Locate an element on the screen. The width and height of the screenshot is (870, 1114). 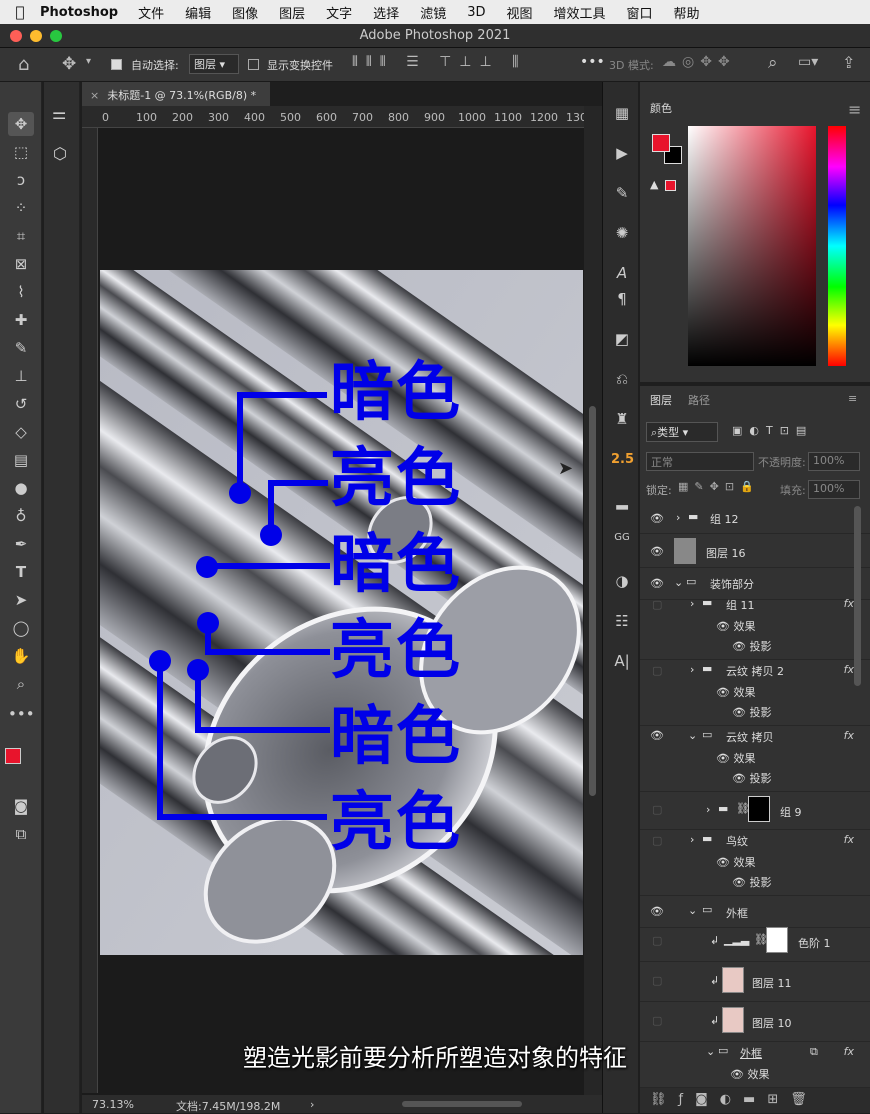
layer-row: 👁 › ▬ 组 12 is located at coordinates (755, 518).